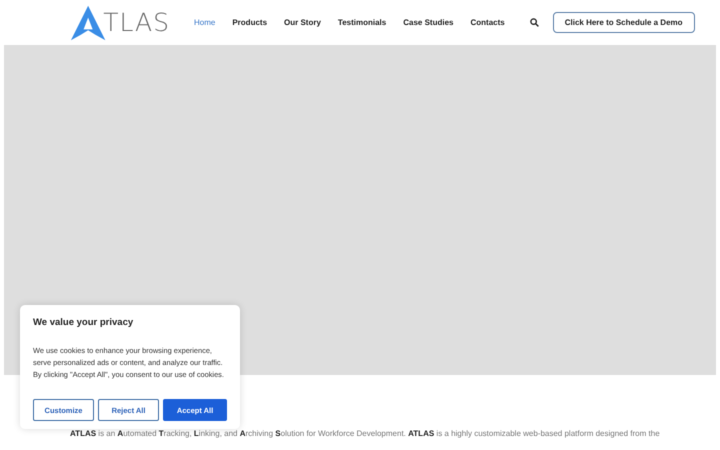  I want to click on logo-text: TLAS, so click(136, 22).